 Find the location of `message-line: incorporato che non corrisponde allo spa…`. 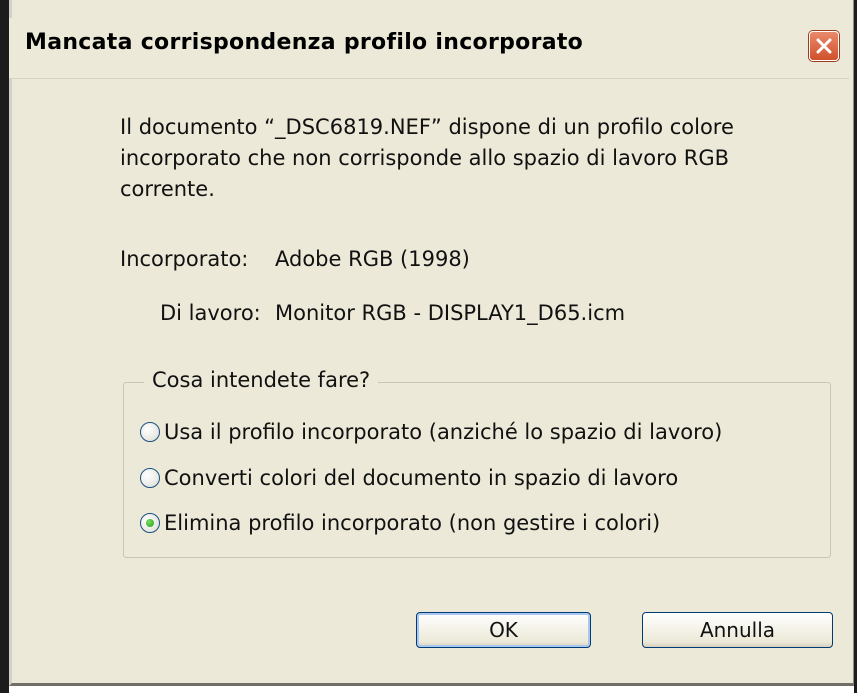

message-line: incorporato che non corrisponde allo spa… is located at coordinates (425, 158).